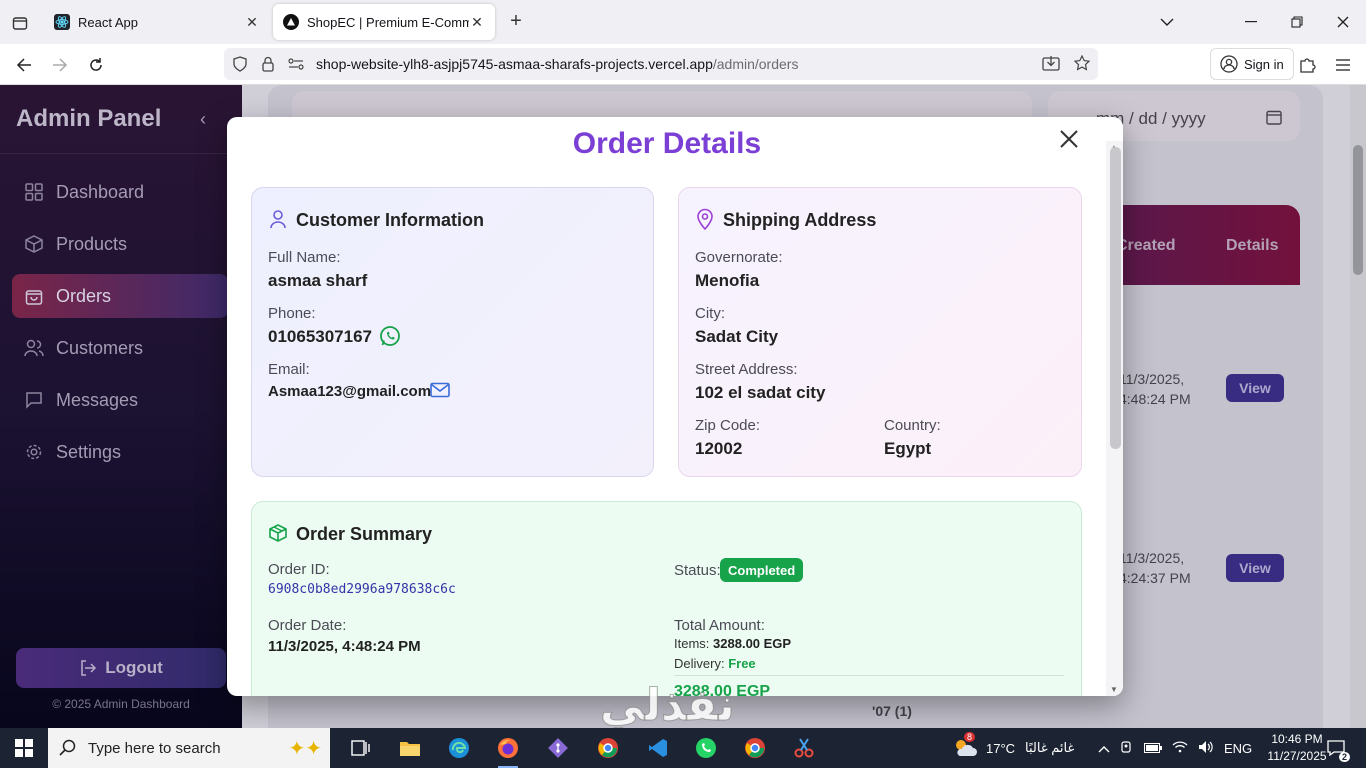 The width and height of the screenshot is (1366, 768). Describe the element at coordinates (1343, 65) in the screenshot. I see `menu-icon` at that location.